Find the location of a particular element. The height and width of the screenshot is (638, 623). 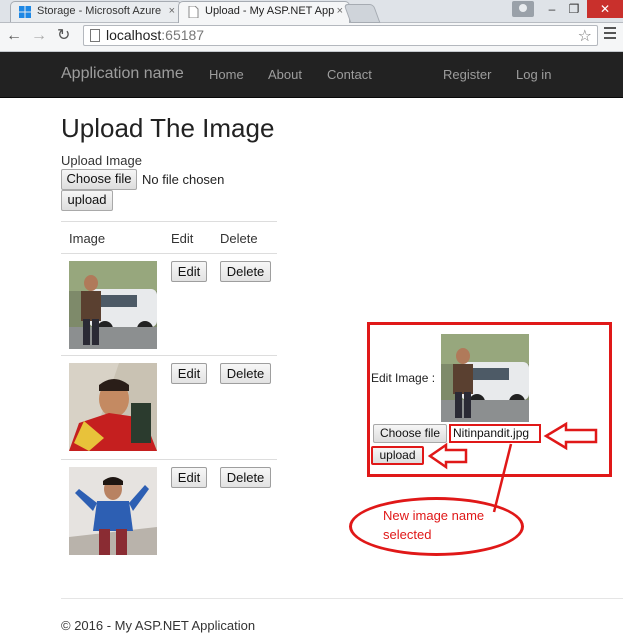

photo-man-by-car is located at coordinates (113, 305).